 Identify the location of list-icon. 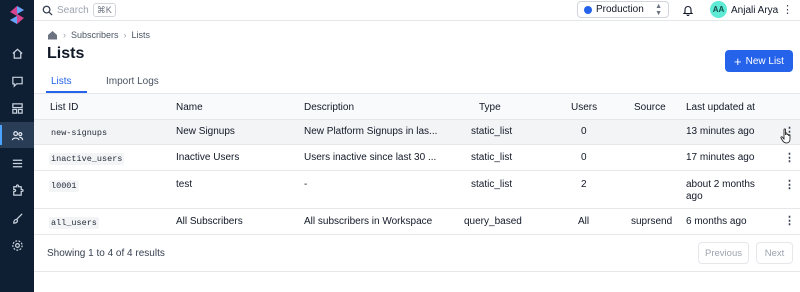
(17, 163).